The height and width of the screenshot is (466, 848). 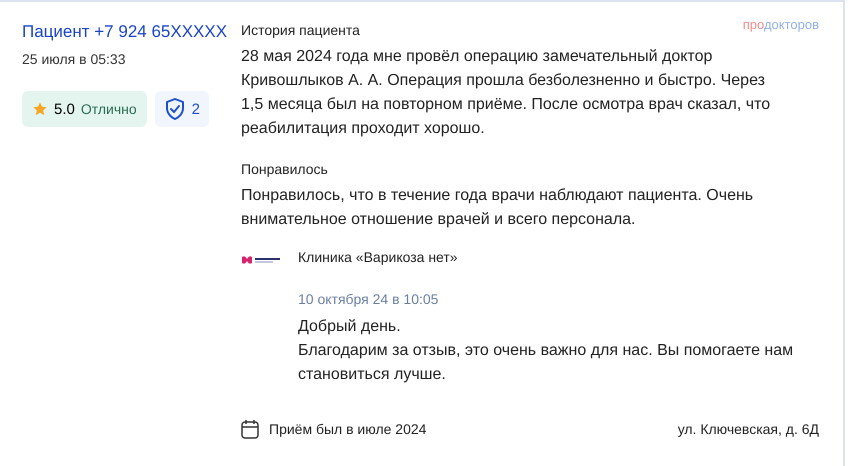 I want to click on section-heading: Понравилось, so click(x=284, y=169).